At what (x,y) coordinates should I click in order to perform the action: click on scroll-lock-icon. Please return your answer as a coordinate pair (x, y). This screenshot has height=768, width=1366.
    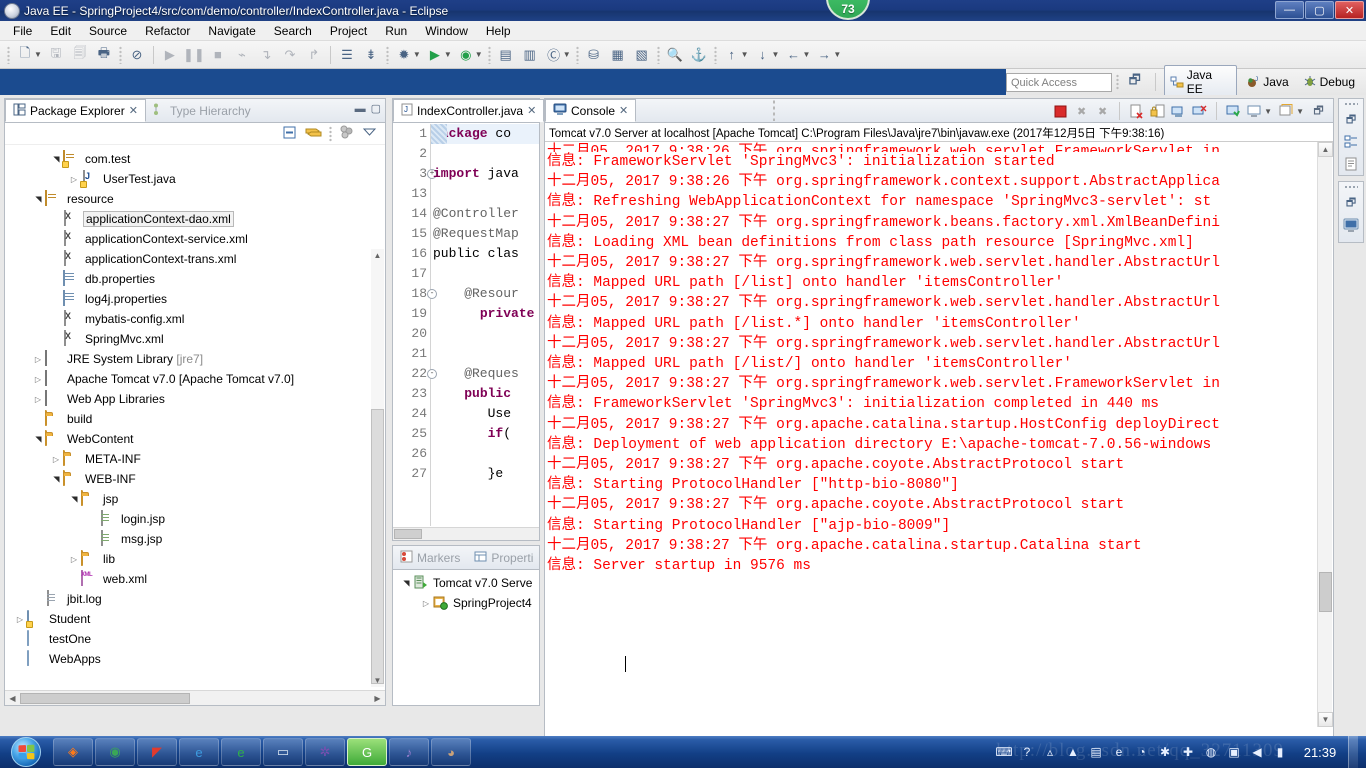
    Looking at the image, I should click on (1157, 111).